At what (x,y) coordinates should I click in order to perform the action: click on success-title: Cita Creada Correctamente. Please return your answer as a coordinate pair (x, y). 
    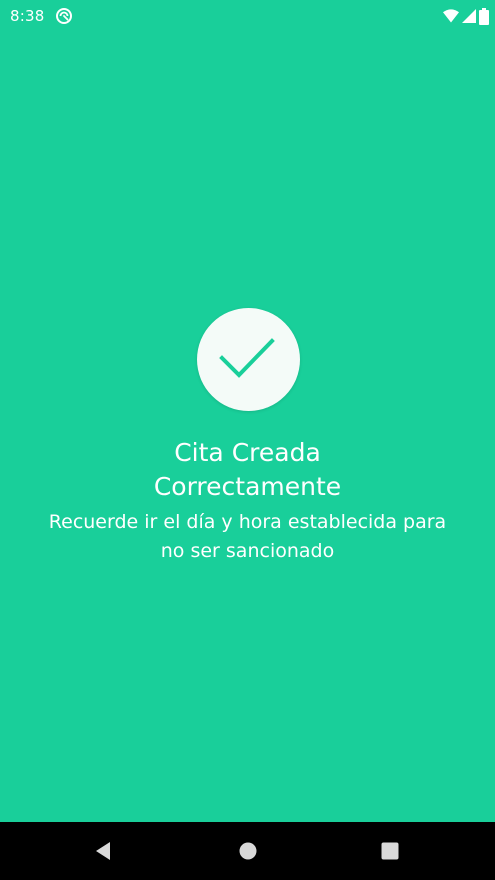
    Looking at the image, I should click on (247, 470).